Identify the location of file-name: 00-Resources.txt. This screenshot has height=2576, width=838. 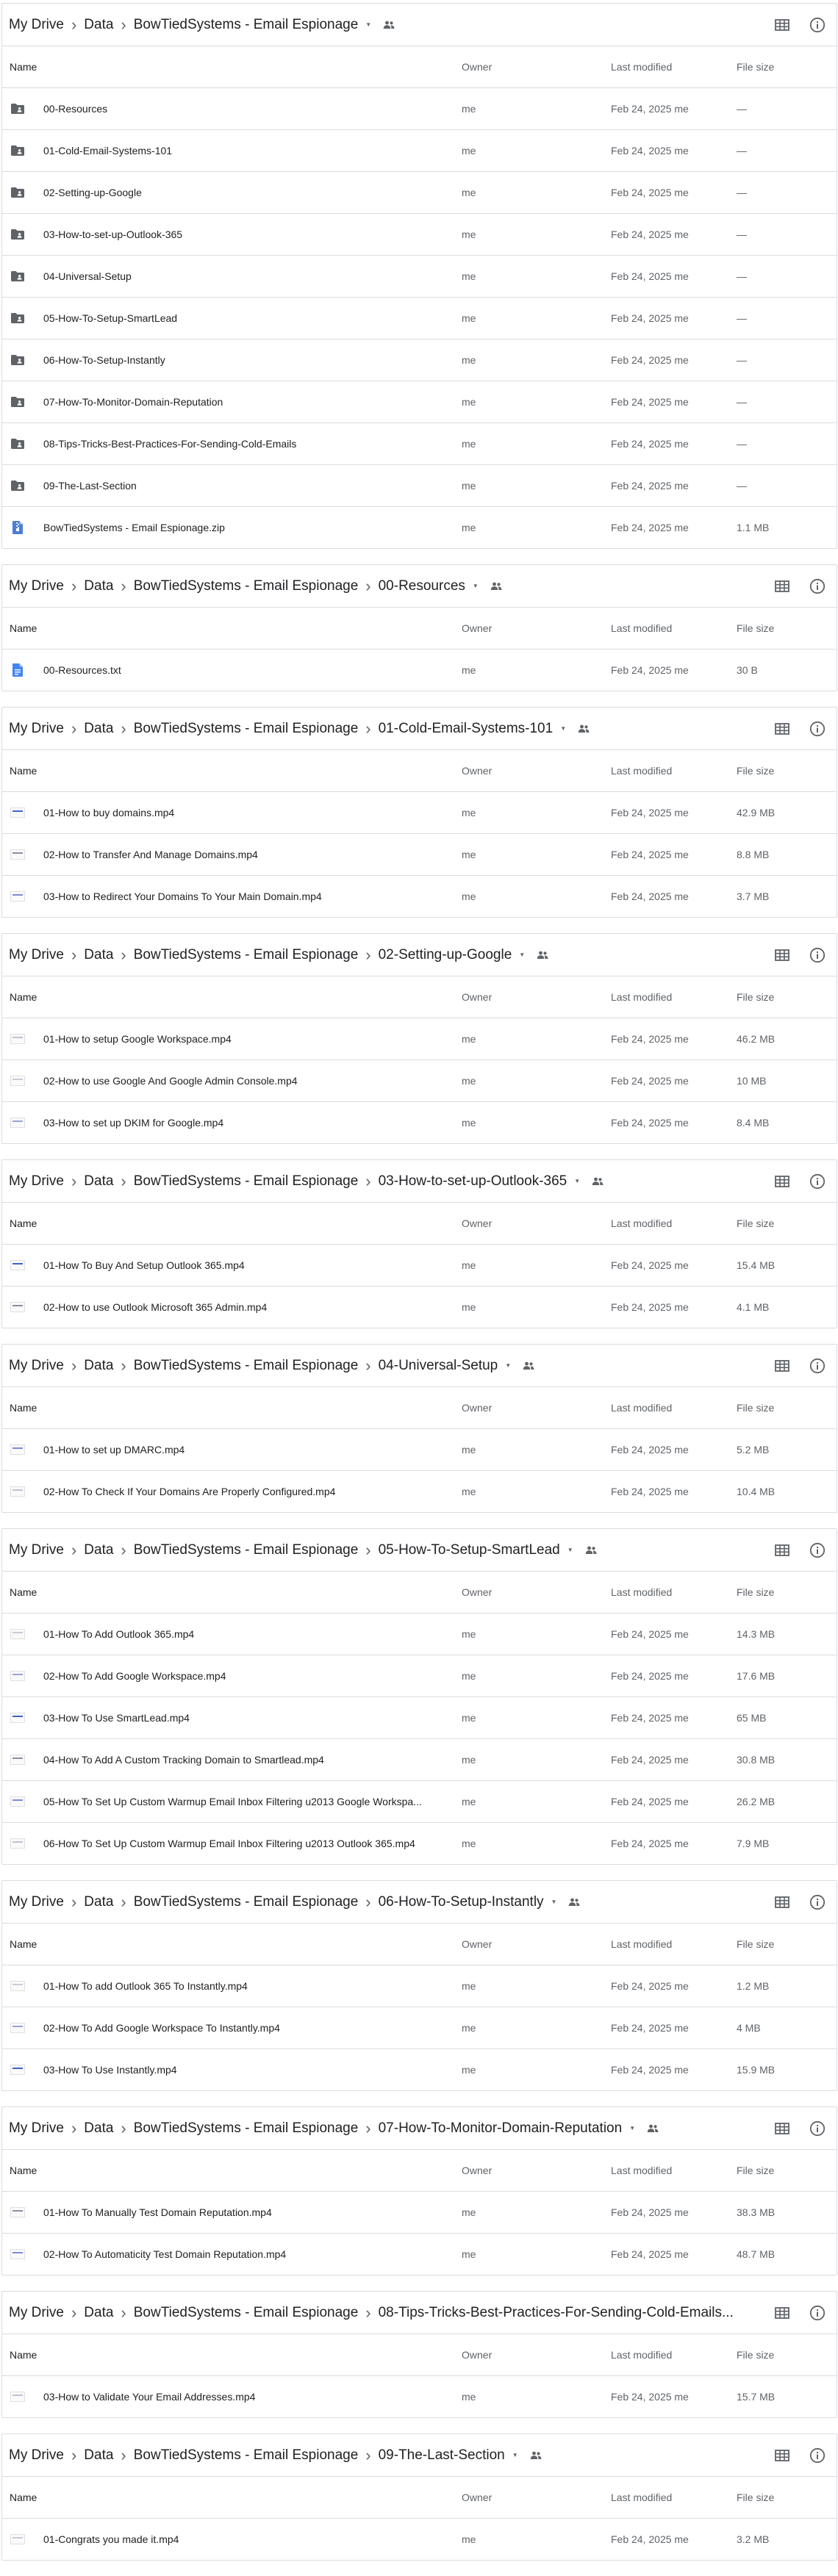
(82, 670).